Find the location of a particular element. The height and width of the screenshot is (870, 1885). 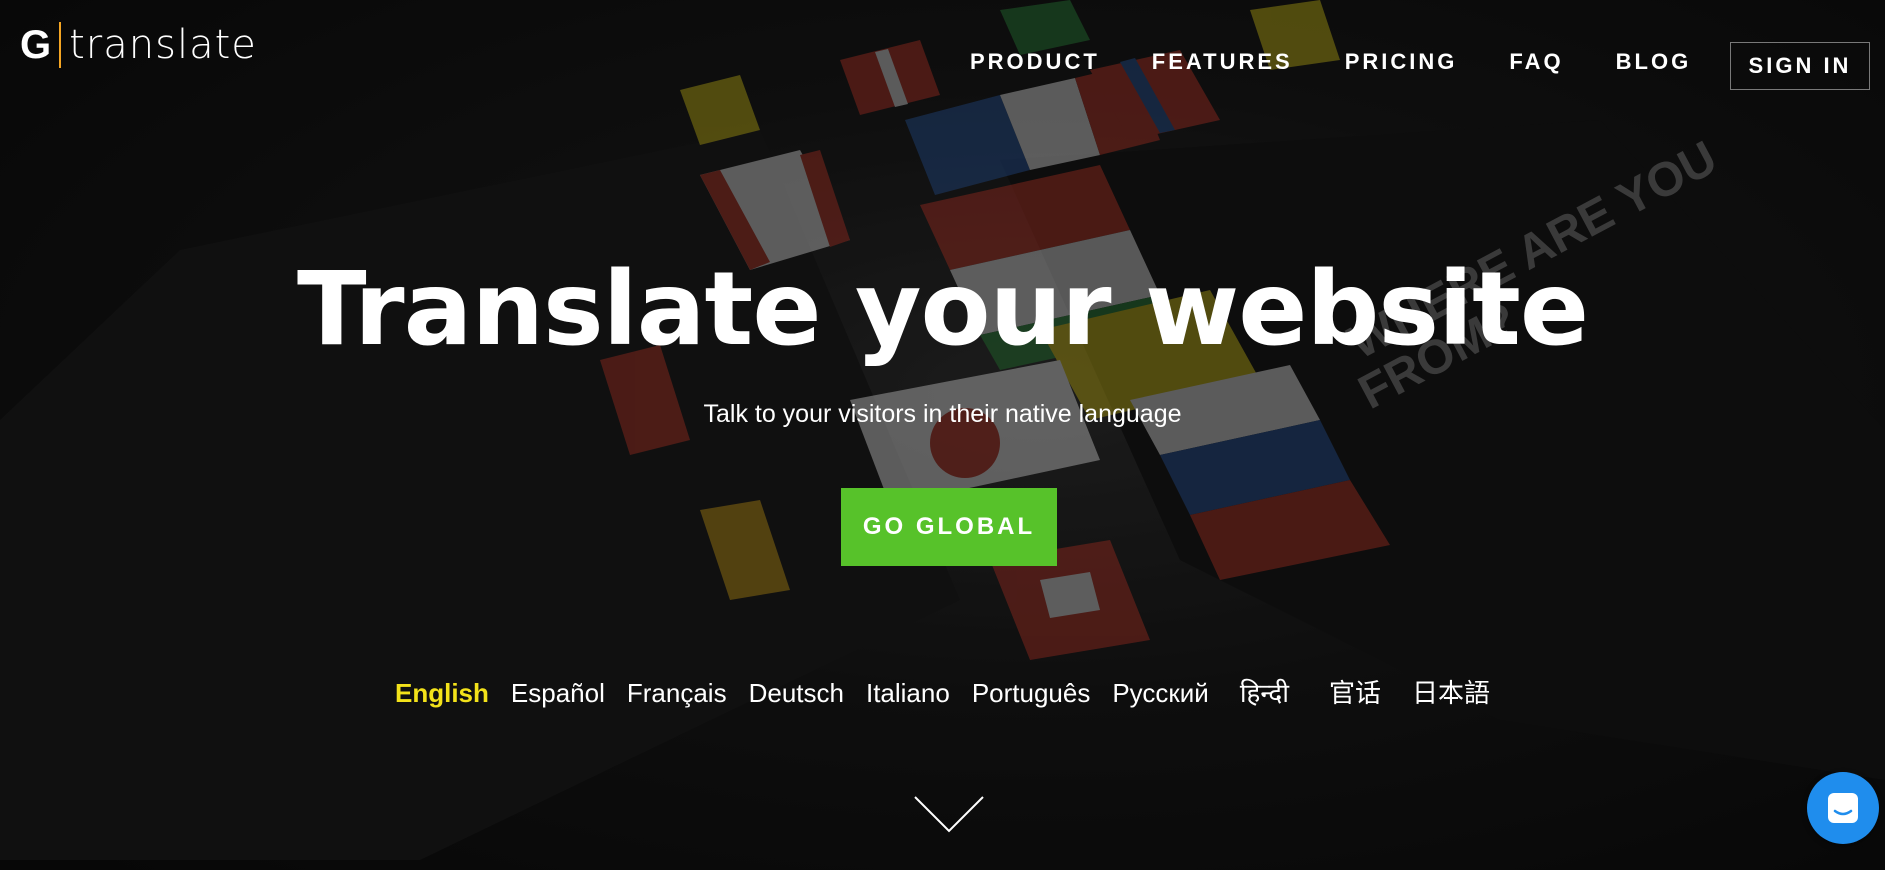

logo-divider is located at coordinates (60, 45).